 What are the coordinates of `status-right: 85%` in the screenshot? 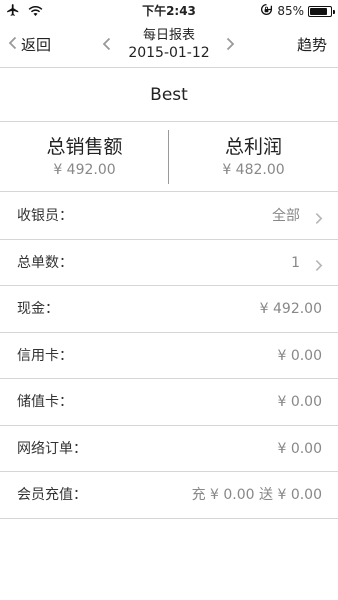 It's located at (297, 11).